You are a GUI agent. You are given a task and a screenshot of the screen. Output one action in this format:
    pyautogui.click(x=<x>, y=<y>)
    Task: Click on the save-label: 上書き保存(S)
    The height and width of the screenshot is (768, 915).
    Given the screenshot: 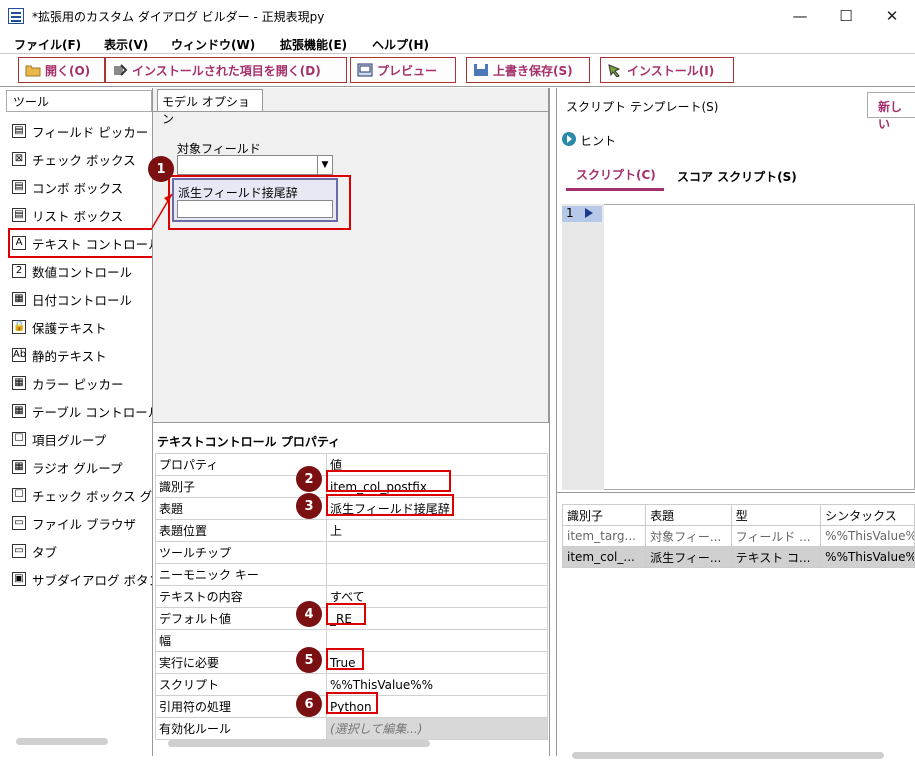 What is the action you would take?
    pyautogui.click(x=533, y=70)
    